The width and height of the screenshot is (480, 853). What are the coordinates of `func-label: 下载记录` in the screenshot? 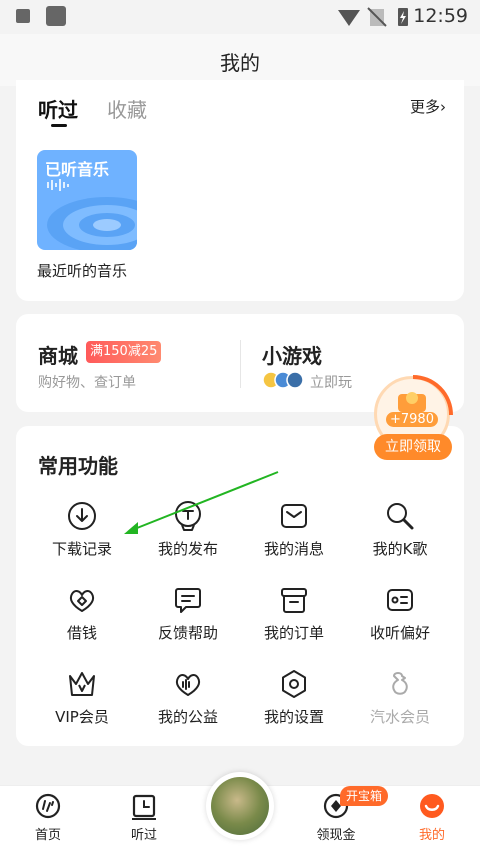 It's located at (81, 549).